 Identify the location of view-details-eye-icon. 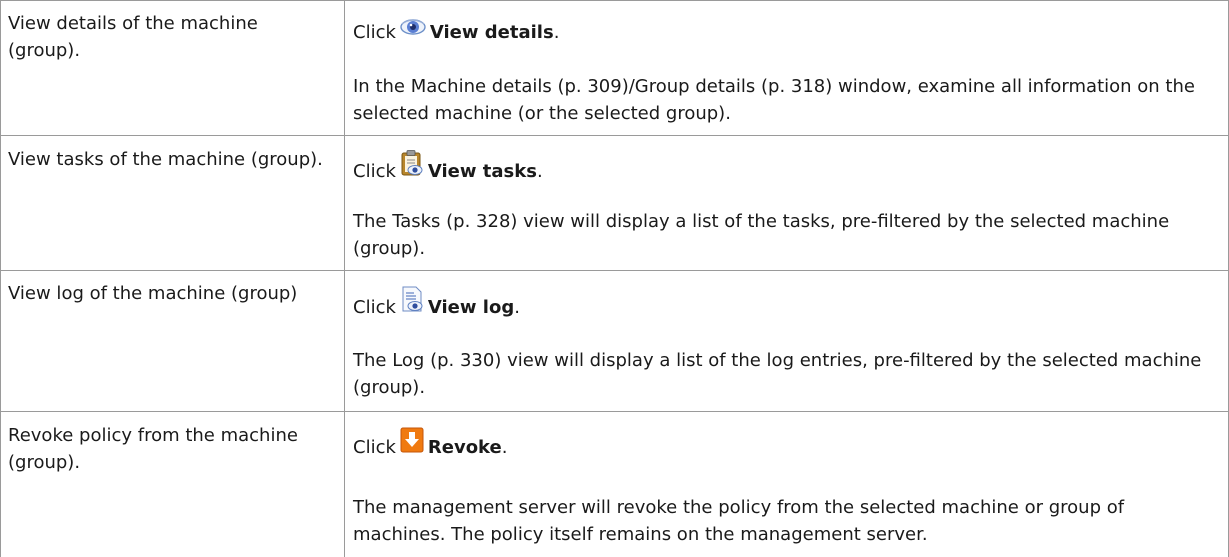
(413, 32).